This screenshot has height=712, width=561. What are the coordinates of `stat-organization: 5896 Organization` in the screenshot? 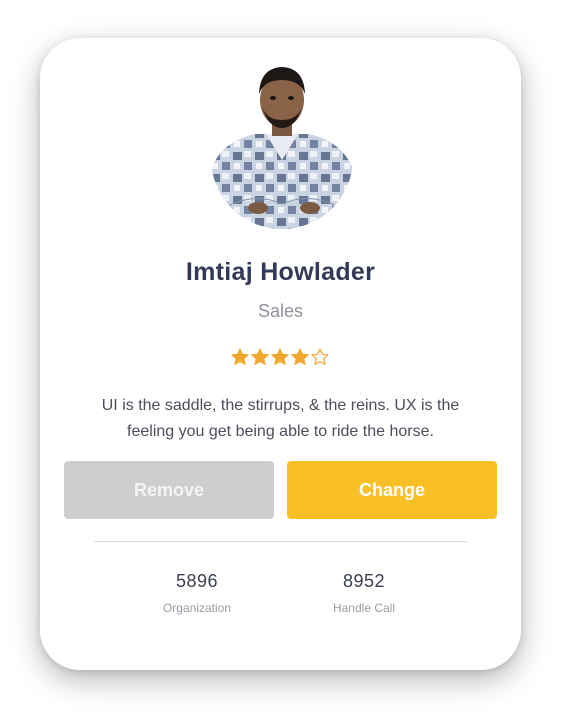 It's located at (197, 593).